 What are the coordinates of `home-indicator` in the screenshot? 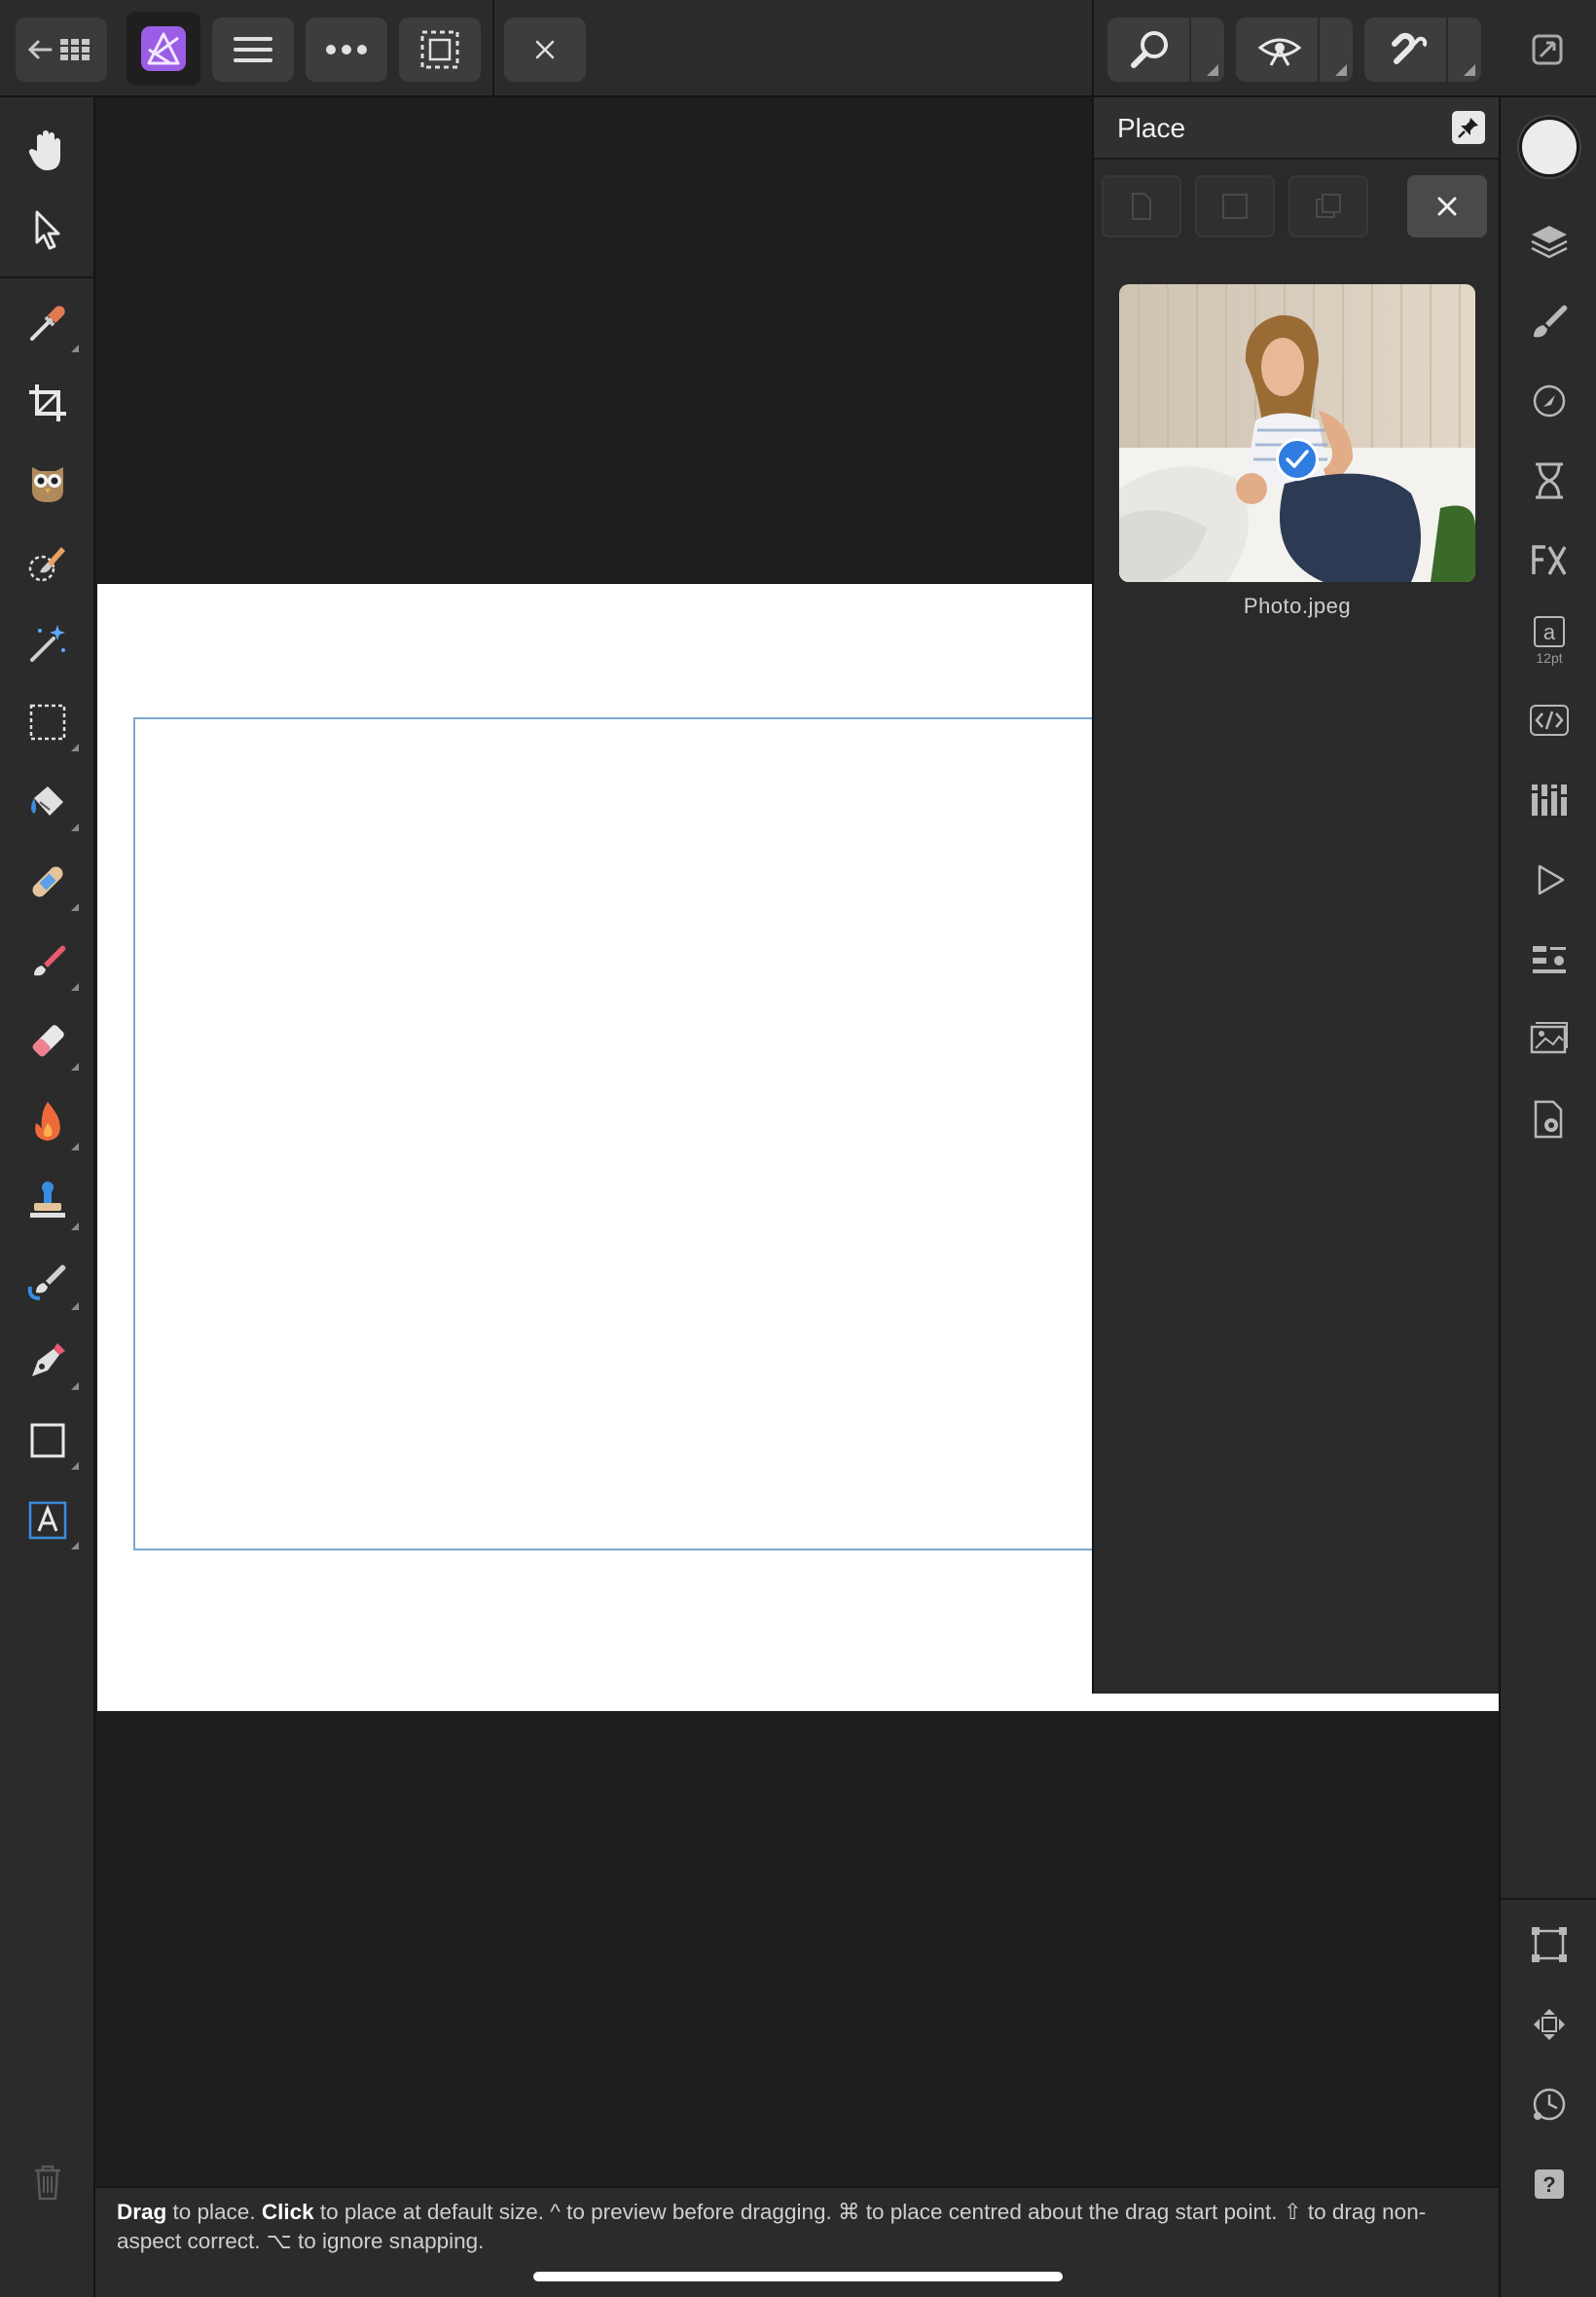 It's located at (798, 2276).